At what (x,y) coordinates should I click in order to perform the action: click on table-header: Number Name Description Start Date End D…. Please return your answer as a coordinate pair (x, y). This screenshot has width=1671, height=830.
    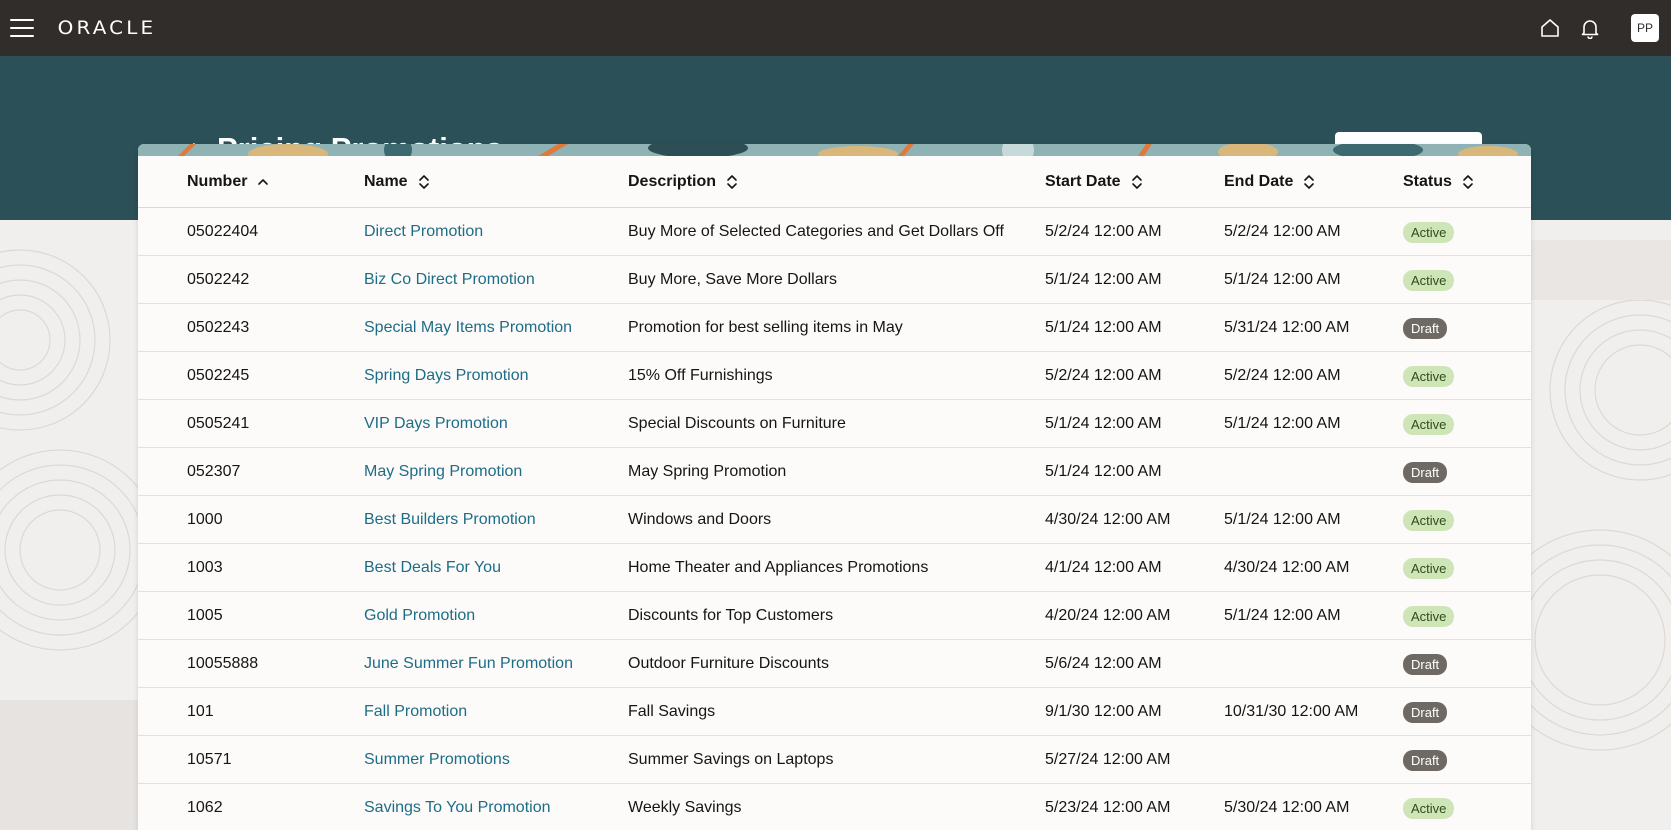
    Looking at the image, I should click on (834, 182).